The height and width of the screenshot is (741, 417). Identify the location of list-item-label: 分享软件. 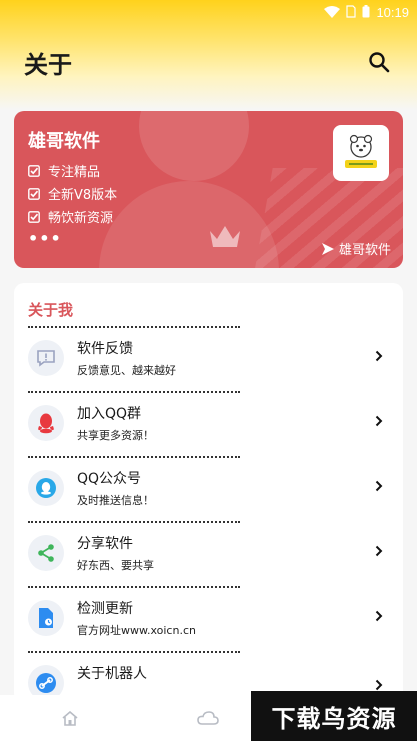
(105, 544).